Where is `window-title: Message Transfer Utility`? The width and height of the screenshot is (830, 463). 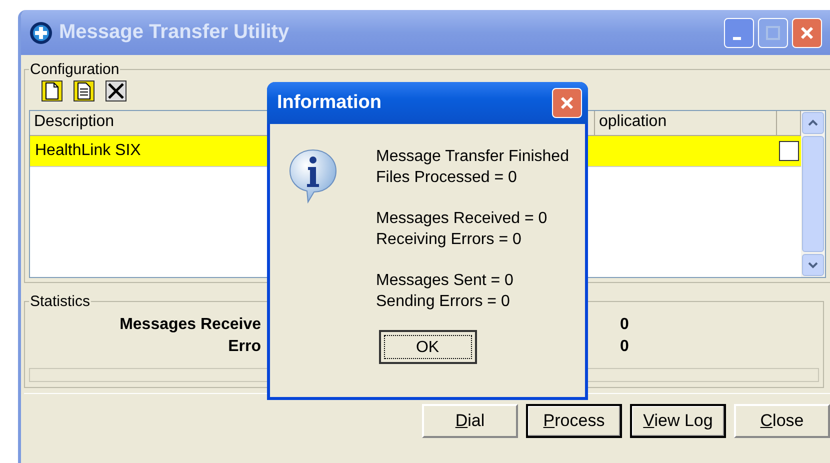
window-title: Message Transfer Utility is located at coordinates (174, 32).